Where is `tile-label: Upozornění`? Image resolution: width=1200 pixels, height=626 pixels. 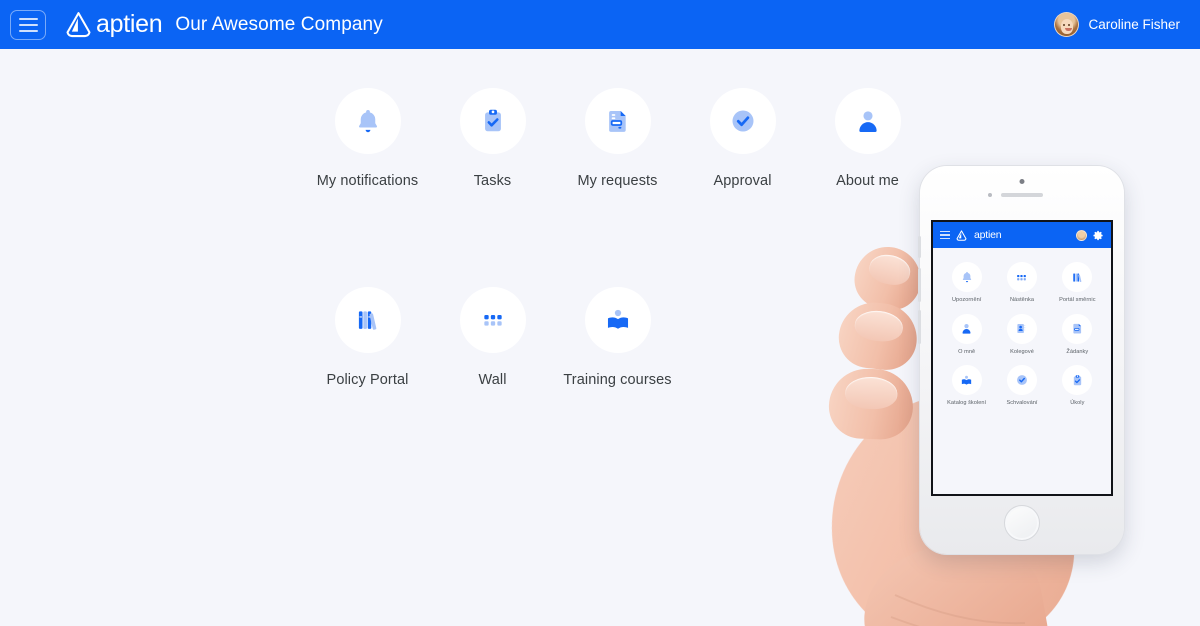
tile-label: Upozornění is located at coordinates (966, 300).